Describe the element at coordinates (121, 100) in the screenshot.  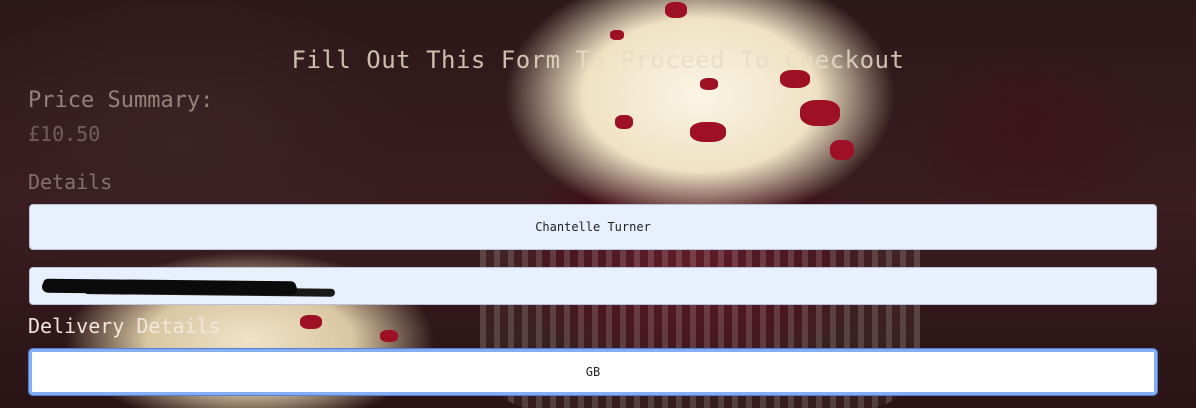
I see `price-summary-label: Price Summary:` at that location.